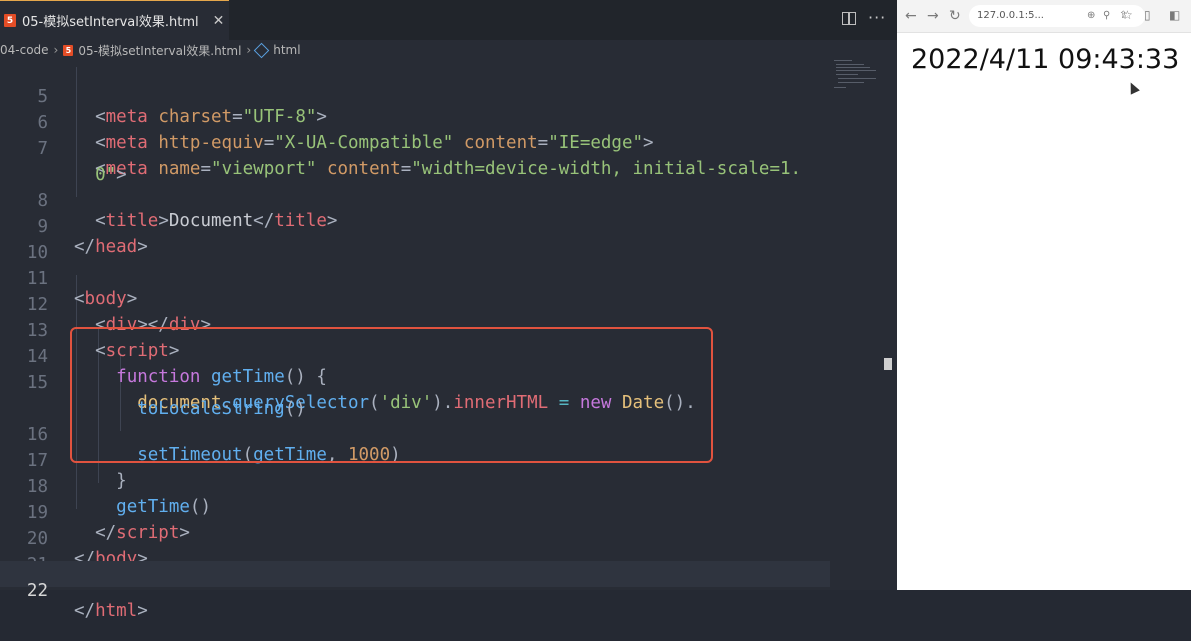 This screenshot has width=1191, height=641. What do you see at coordinates (849, 18) in the screenshot?
I see `split-editor-icon` at bounding box center [849, 18].